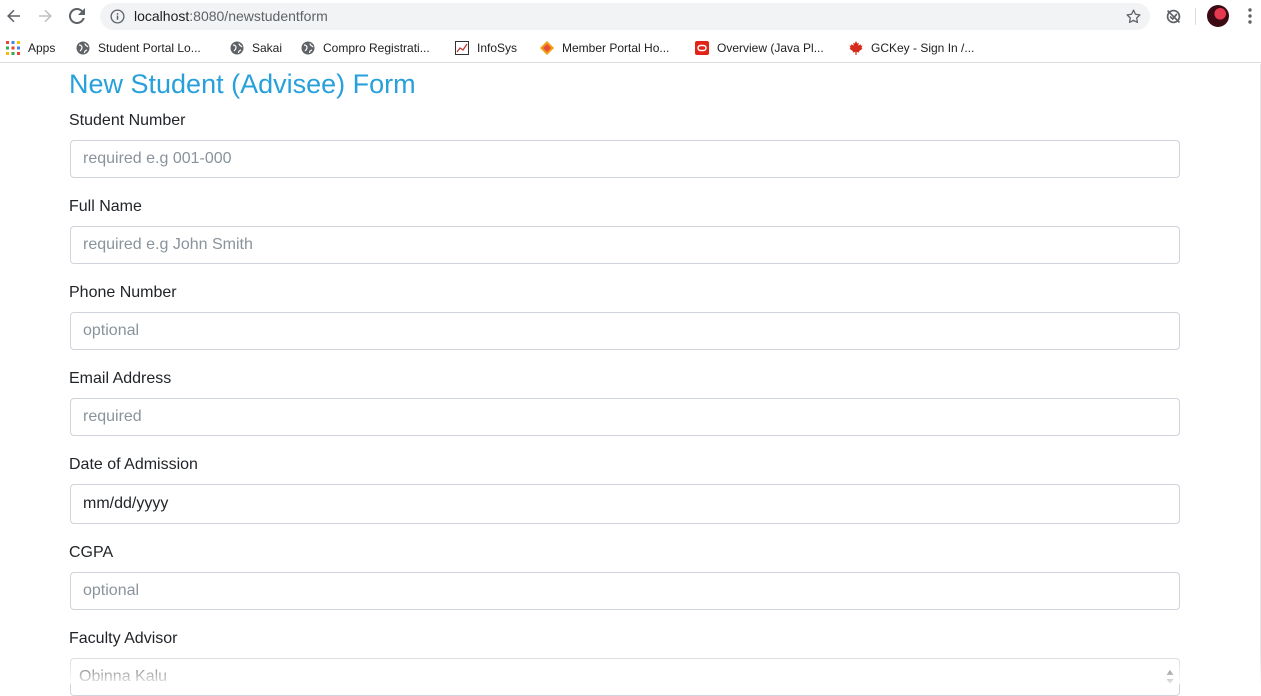 The height and width of the screenshot is (696, 1261). What do you see at coordinates (231, 16) in the screenshot?
I see `url-text: localhost:8080/newstudentform` at bounding box center [231, 16].